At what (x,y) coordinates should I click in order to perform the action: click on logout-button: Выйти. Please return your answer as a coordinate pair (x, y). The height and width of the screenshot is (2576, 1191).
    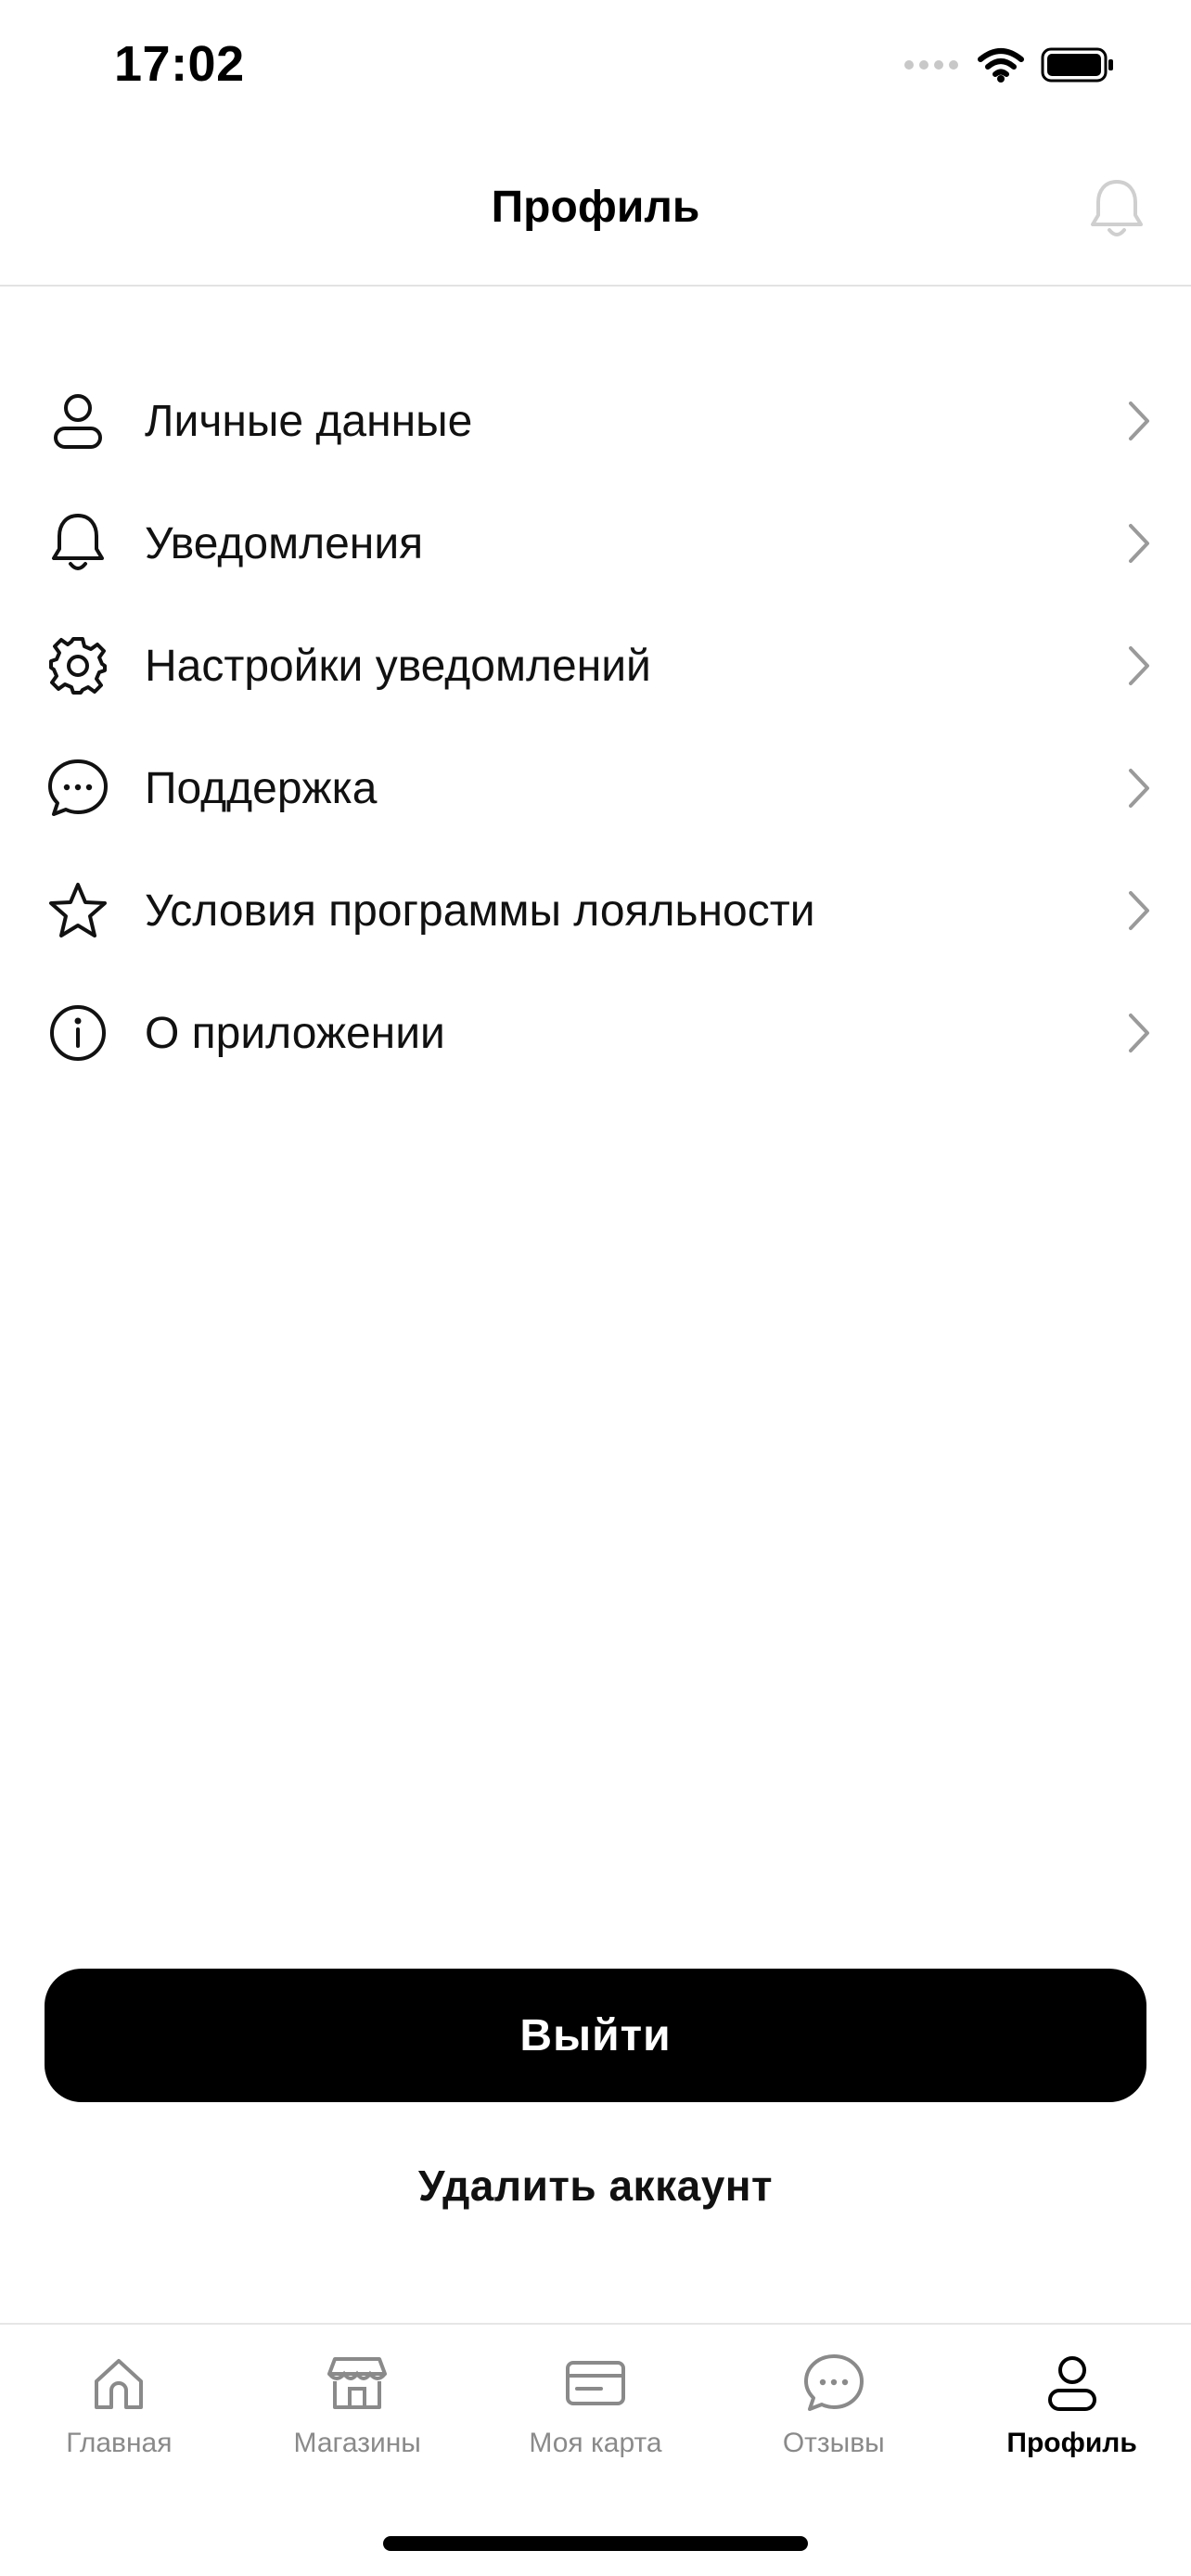
    Looking at the image, I should click on (595, 2035).